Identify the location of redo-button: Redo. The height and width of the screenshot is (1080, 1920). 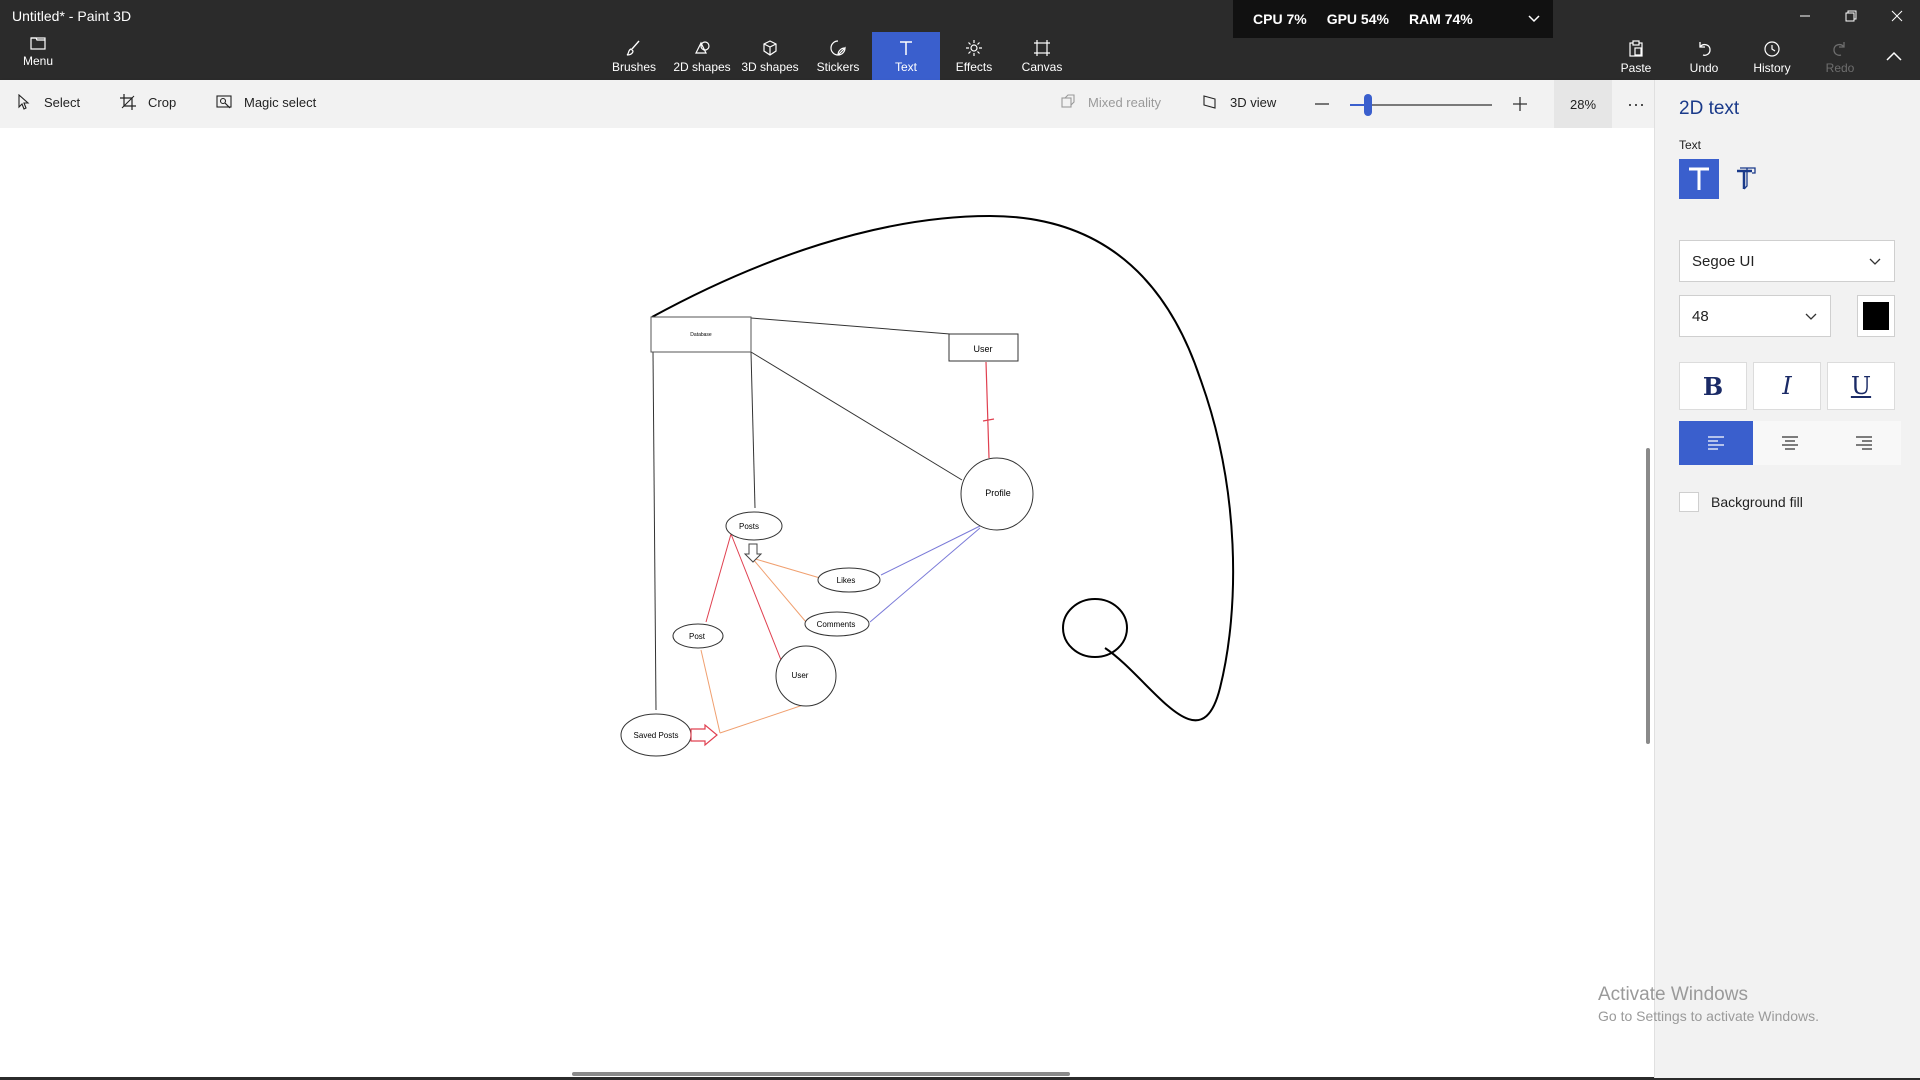
(1840, 57).